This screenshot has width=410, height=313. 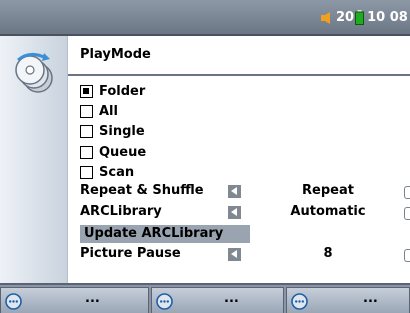 I want to click on playmode-option-queue: Queue, so click(x=113, y=152).